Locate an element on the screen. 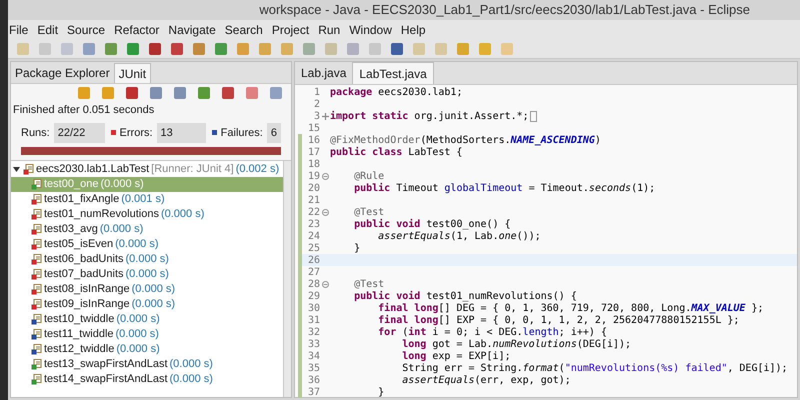 Image resolution: width=800 pixels, height=400 pixels. test-row: test07_badUnits (0.000 s) is located at coordinates (147, 274).